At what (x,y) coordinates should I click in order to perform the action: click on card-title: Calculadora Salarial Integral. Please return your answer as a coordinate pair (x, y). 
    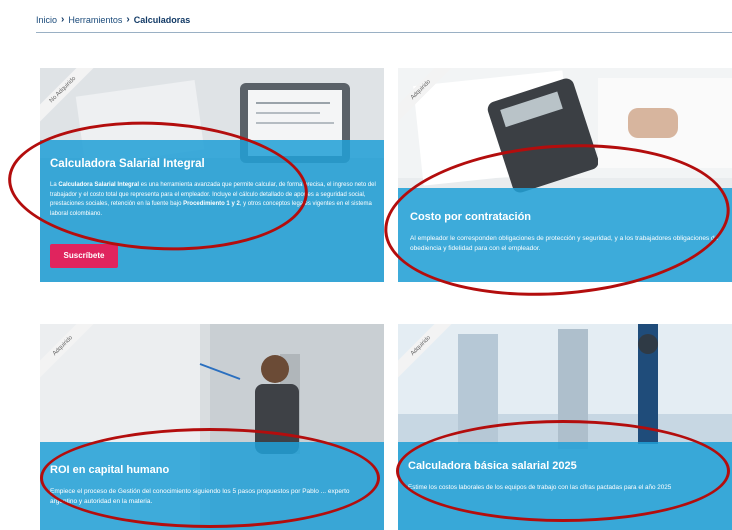
    Looking at the image, I should click on (127, 164).